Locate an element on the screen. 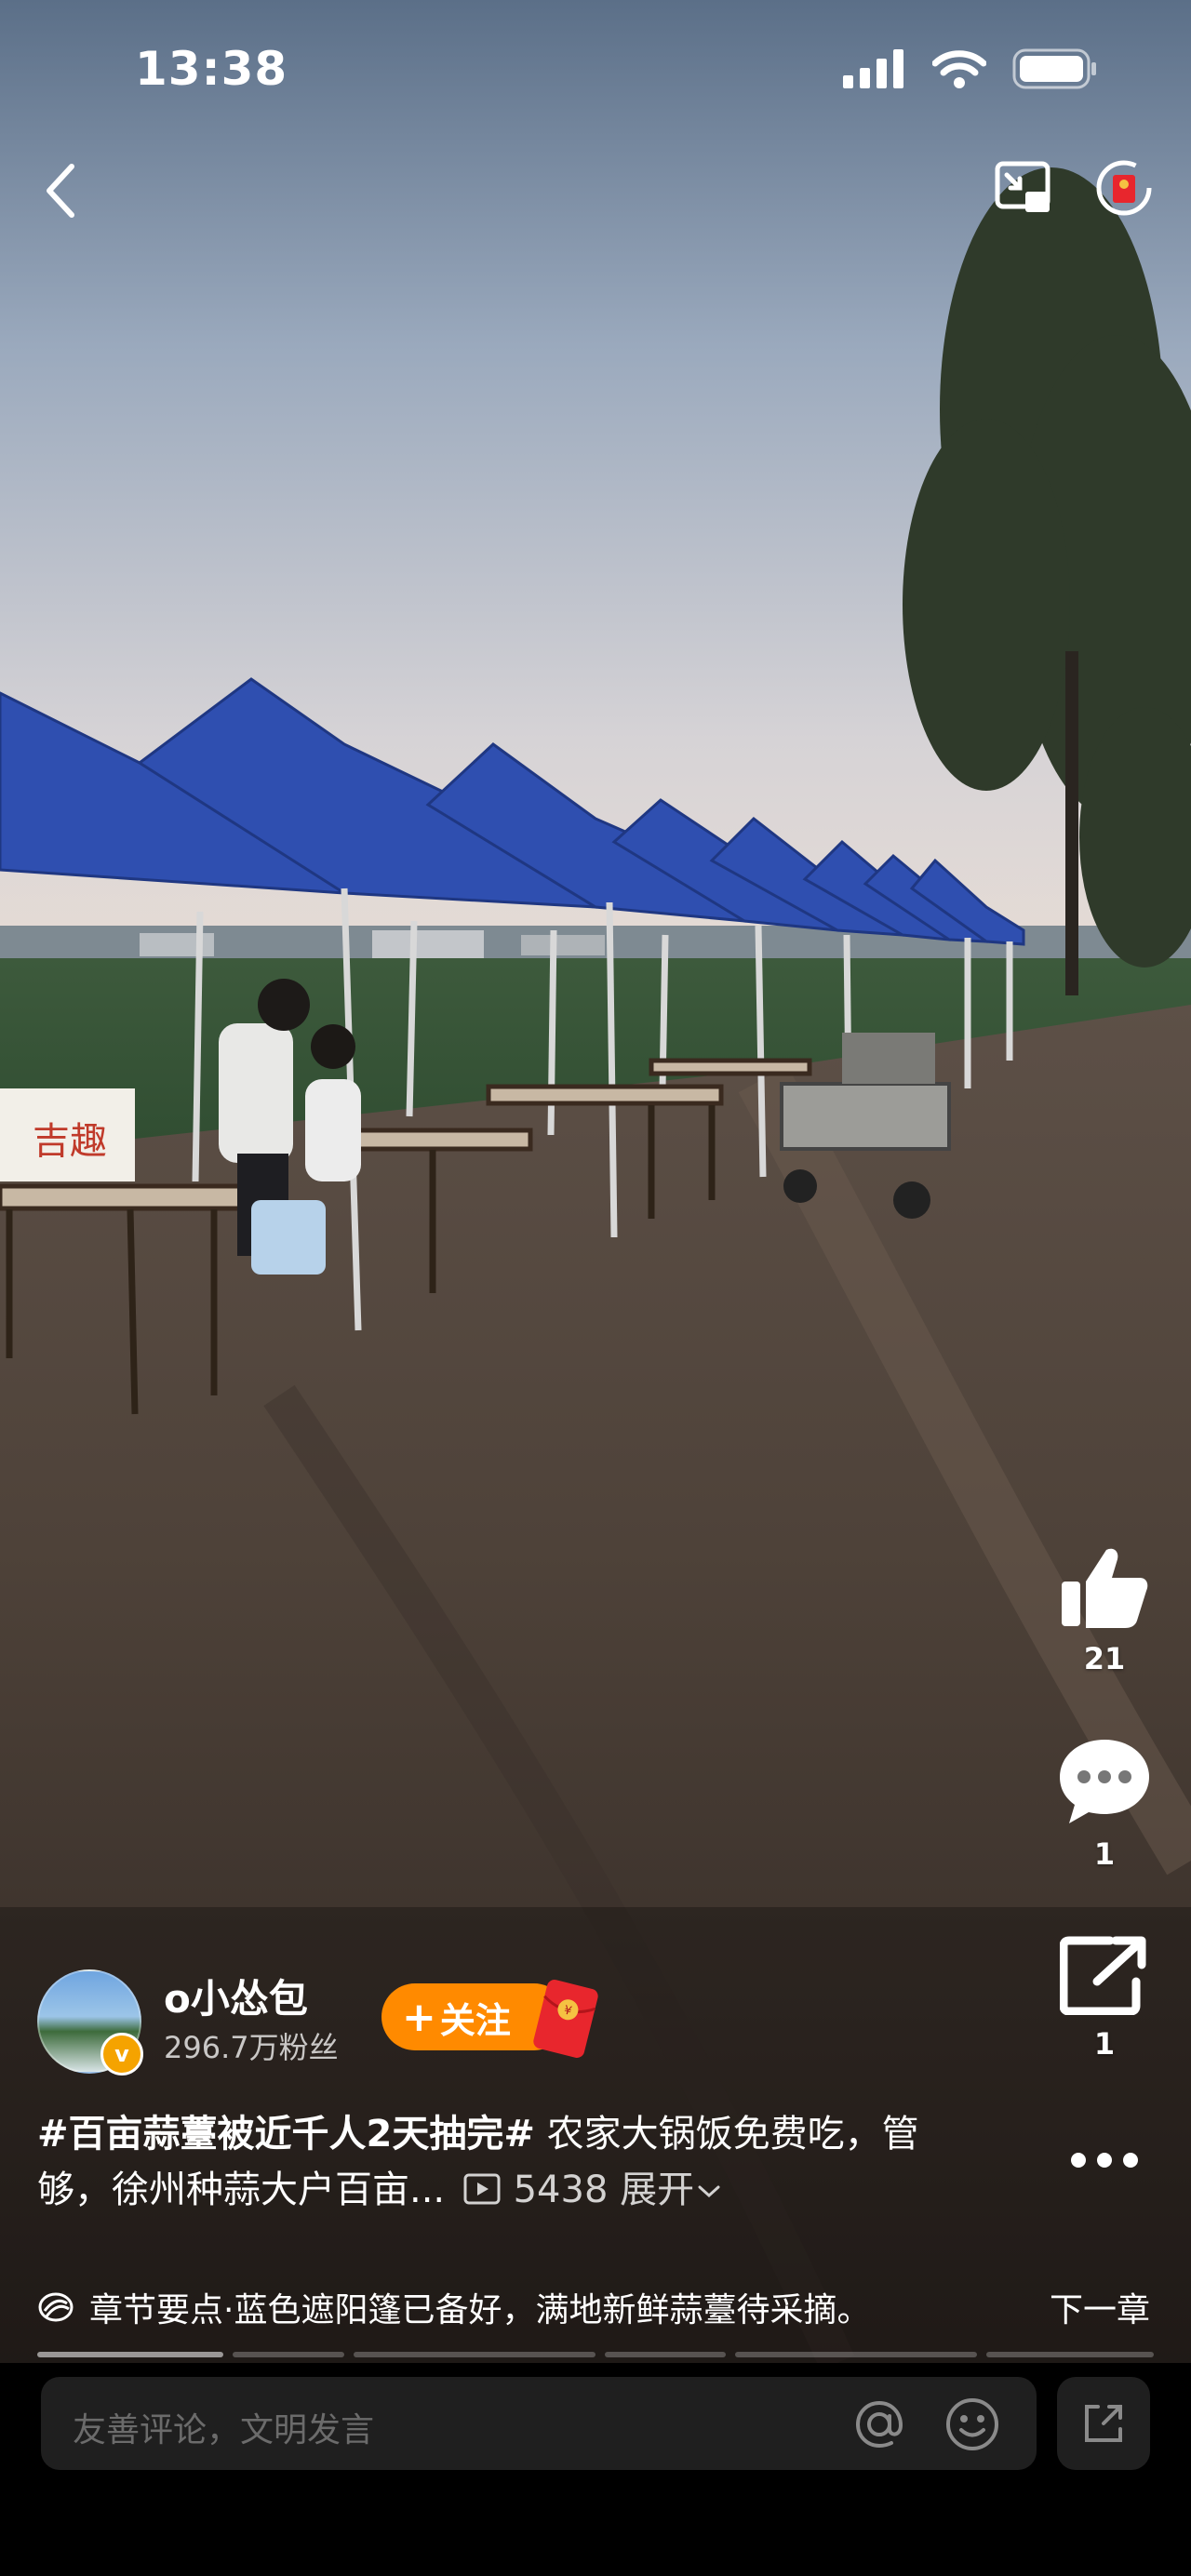 This screenshot has height=2576, width=1191. svg-text: 吉趣 is located at coordinates (70, 1141).